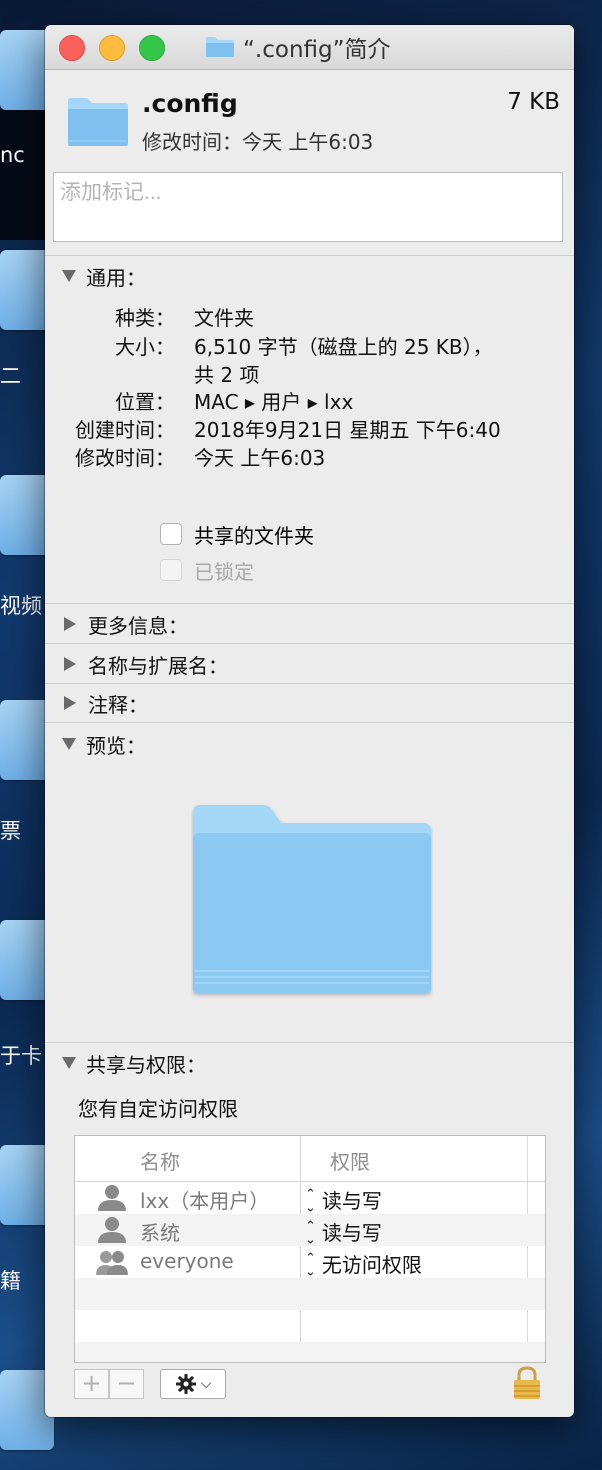 This screenshot has height=1470, width=602. Describe the element at coordinates (12, 155) in the screenshot. I see `desktop-label: nc` at that location.